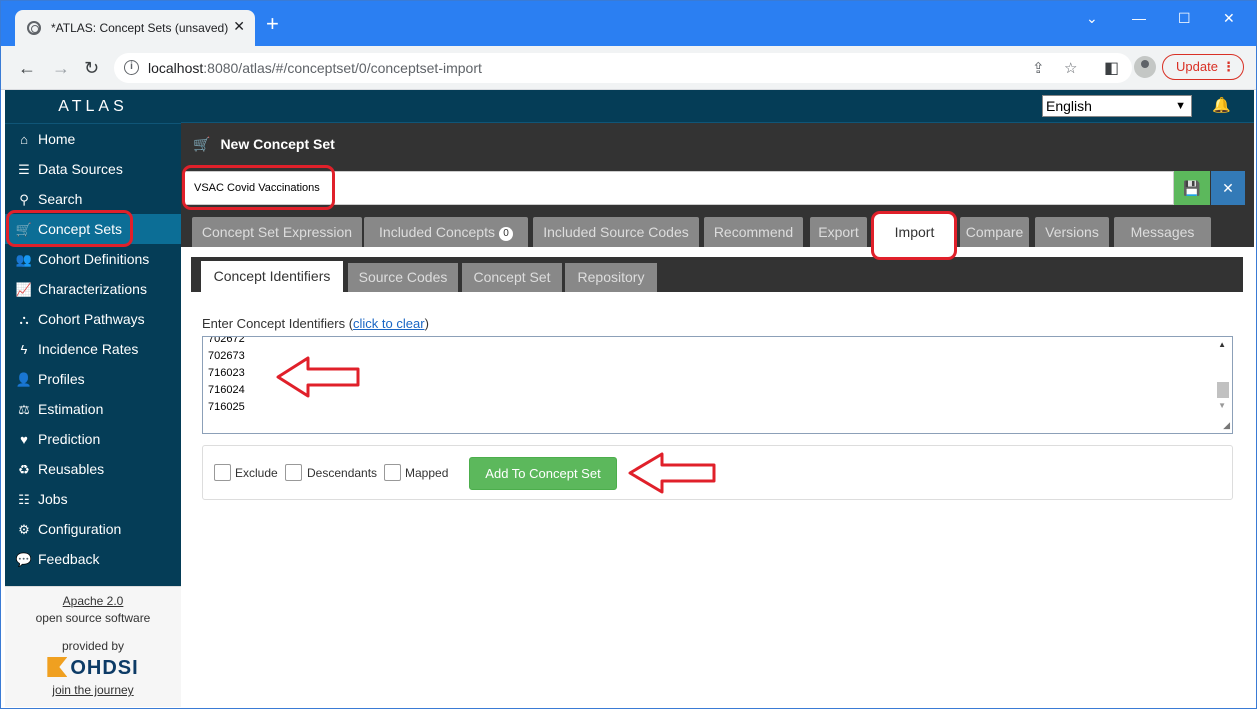 The height and width of the screenshot is (709, 1257). I want to click on exclude-label: Exclude, so click(256, 473).